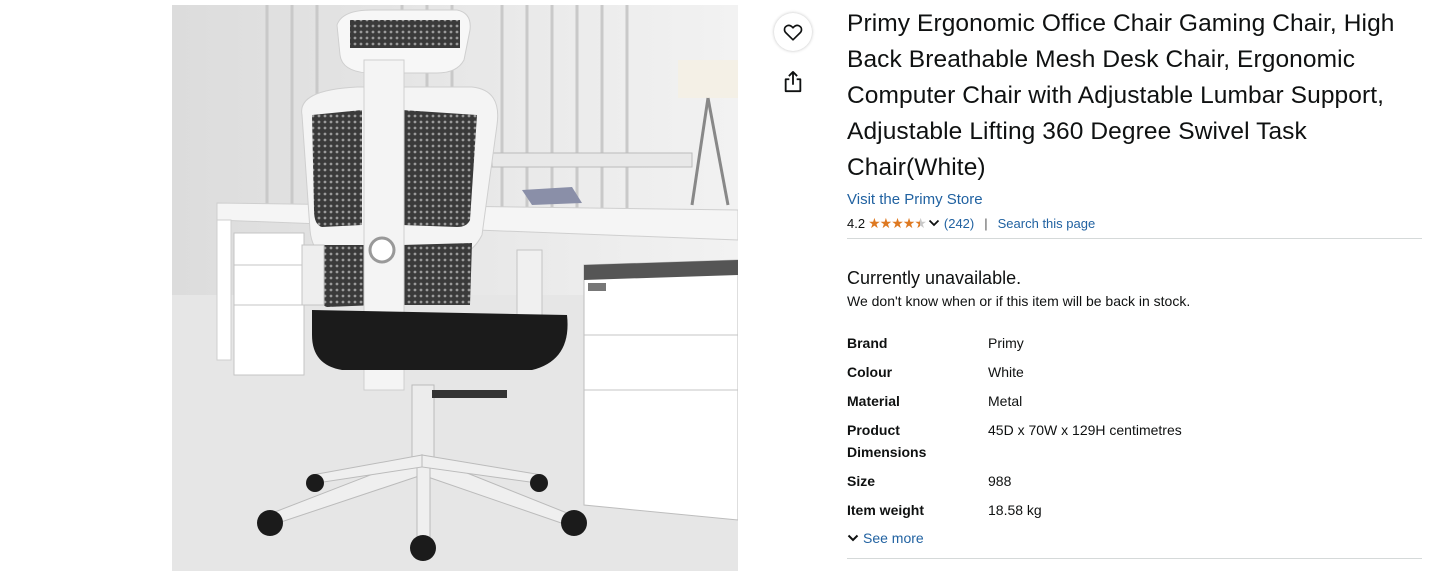 The image size is (1440, 583). Describe the element at coordinates (856, 223) in the screenshot. I see `rating-value: 4.2` at that location.